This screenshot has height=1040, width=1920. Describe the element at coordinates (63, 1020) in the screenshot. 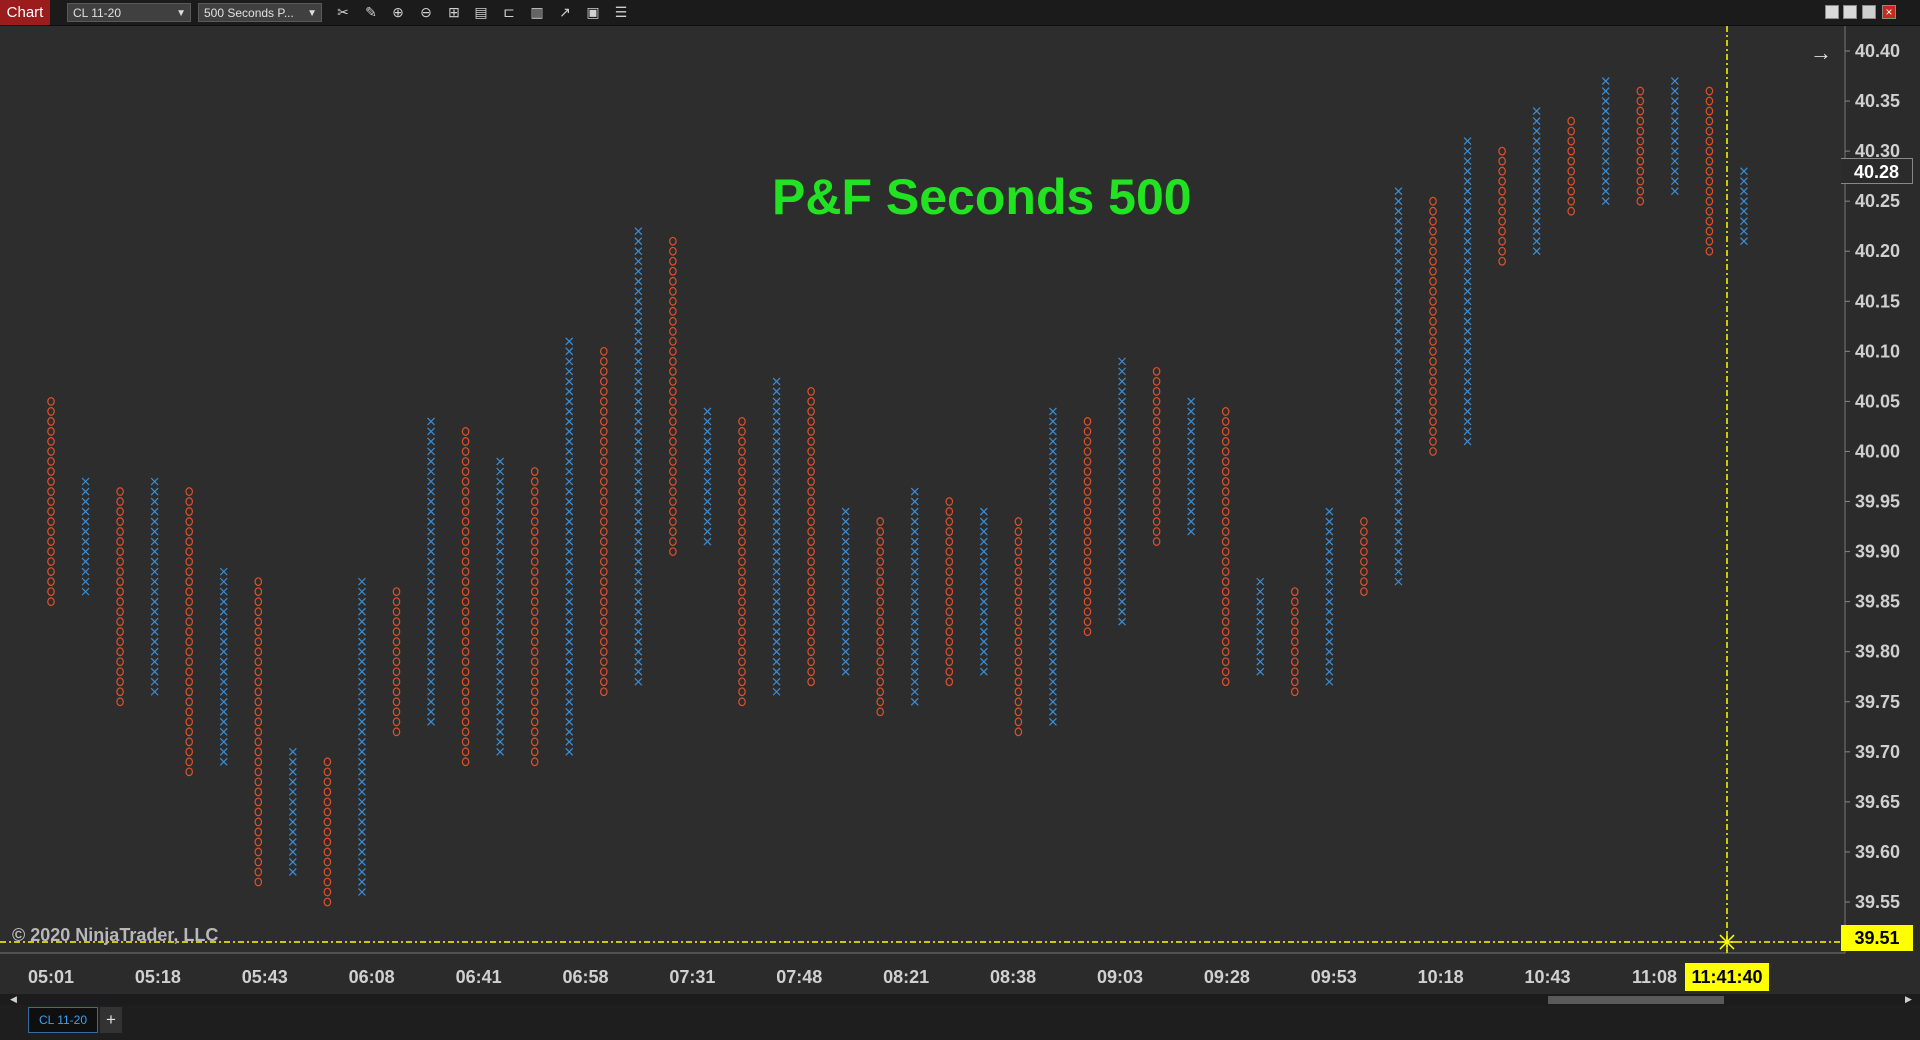

I see `instrument-tab: CL 11-20` at that location.